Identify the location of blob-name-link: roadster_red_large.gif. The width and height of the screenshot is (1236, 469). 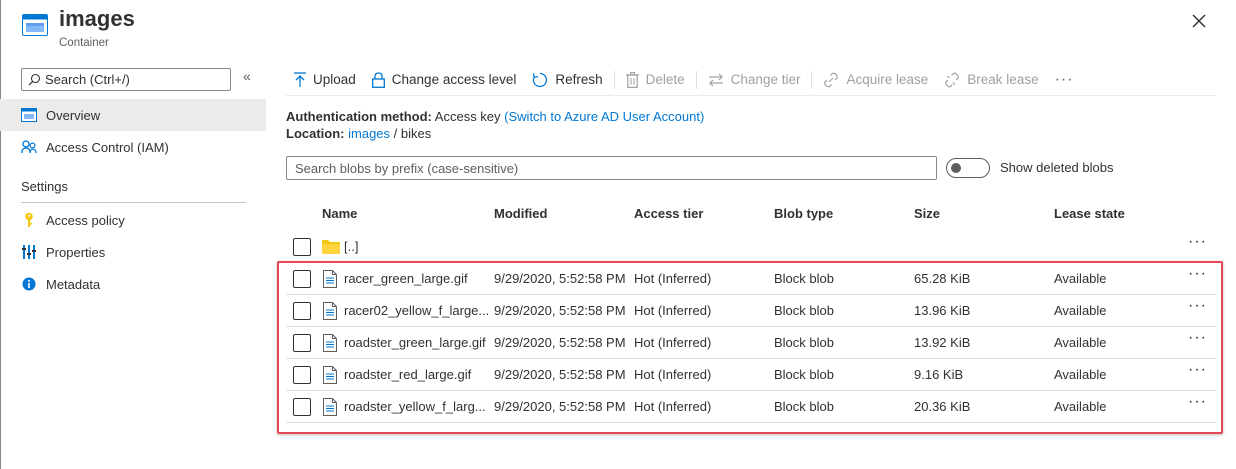
(416, 374).